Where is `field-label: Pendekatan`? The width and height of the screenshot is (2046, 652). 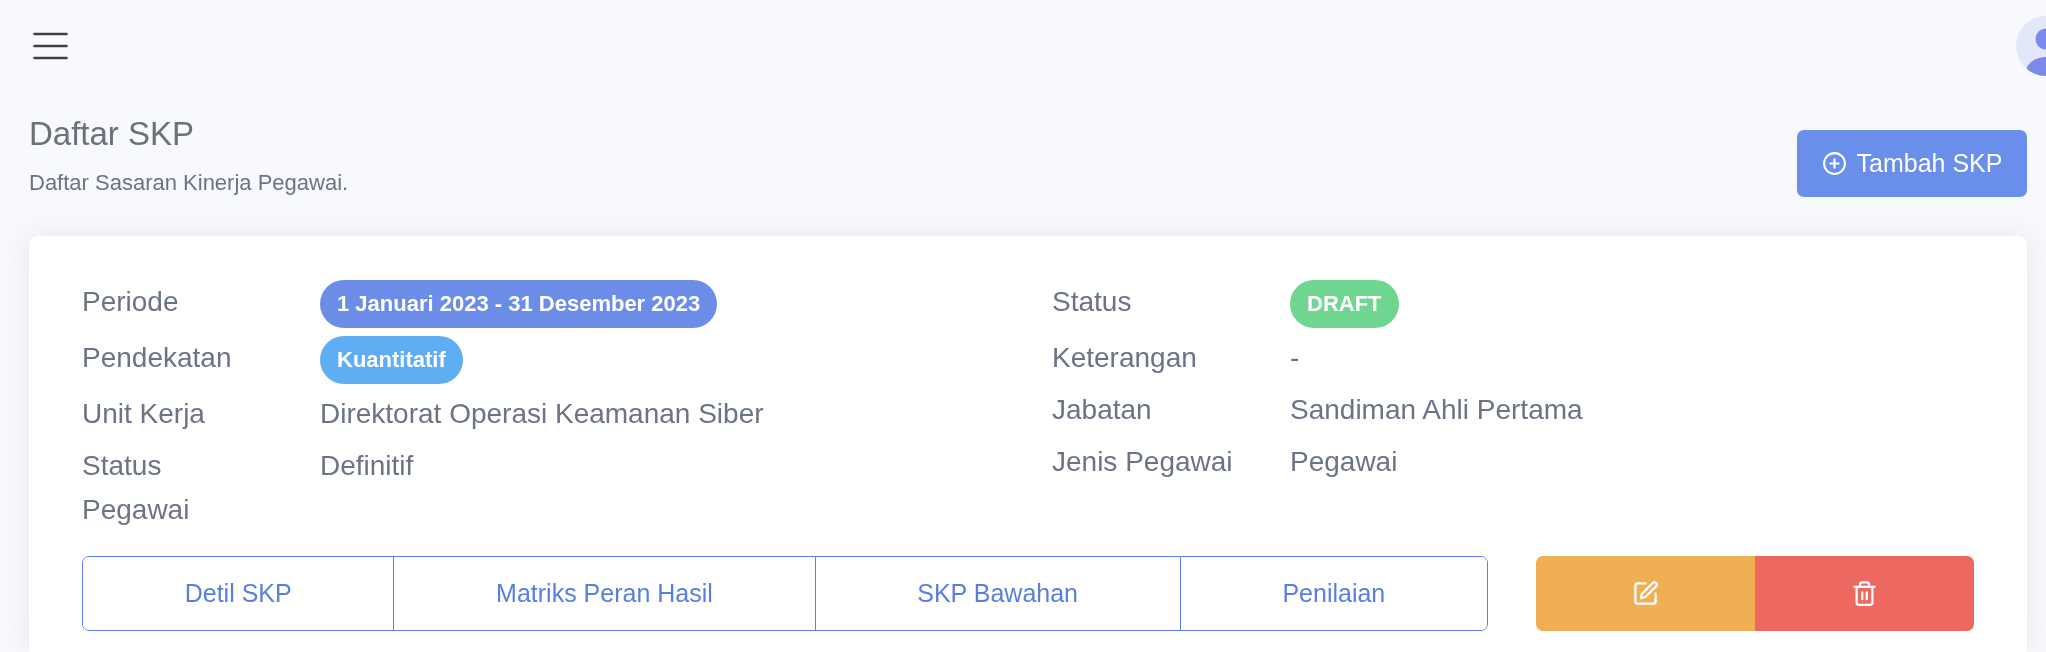 field-label: Pendekatan is located at coordinates (157, 358).